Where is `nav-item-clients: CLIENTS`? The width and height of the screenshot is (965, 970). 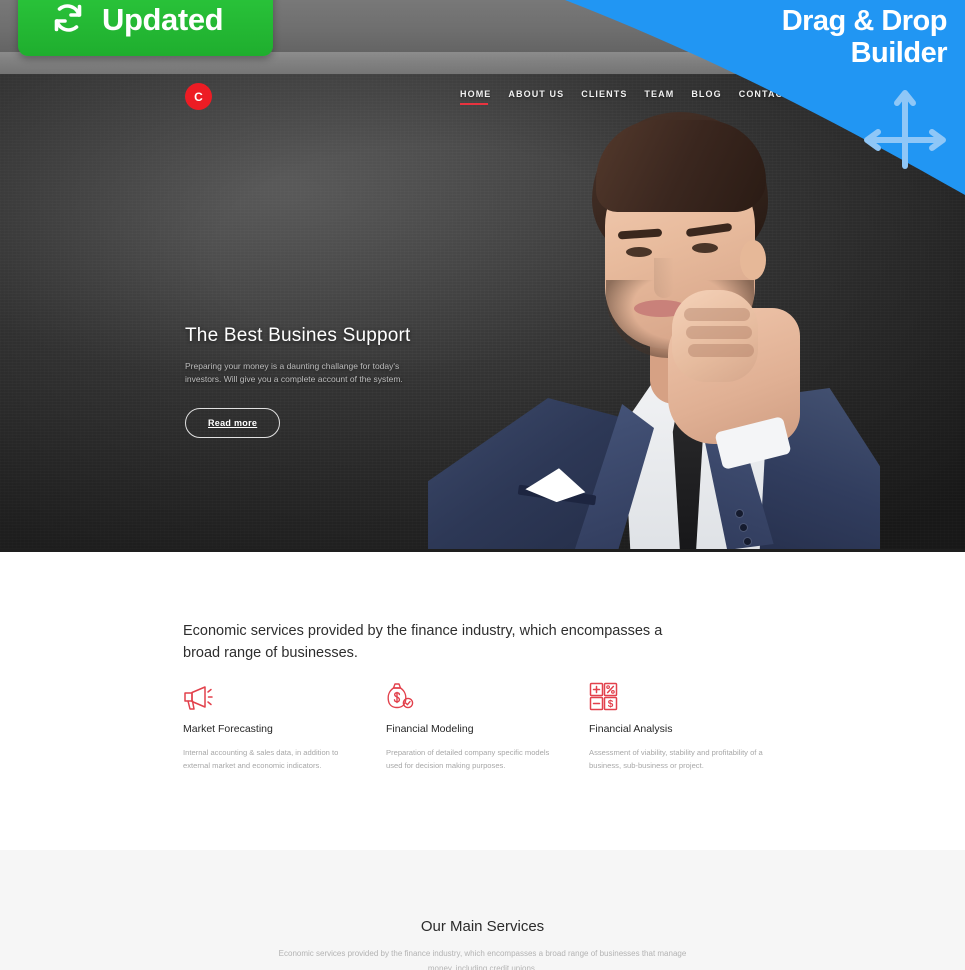
nav-item-clients: CLIENTS is located at coordinates (612, 97).